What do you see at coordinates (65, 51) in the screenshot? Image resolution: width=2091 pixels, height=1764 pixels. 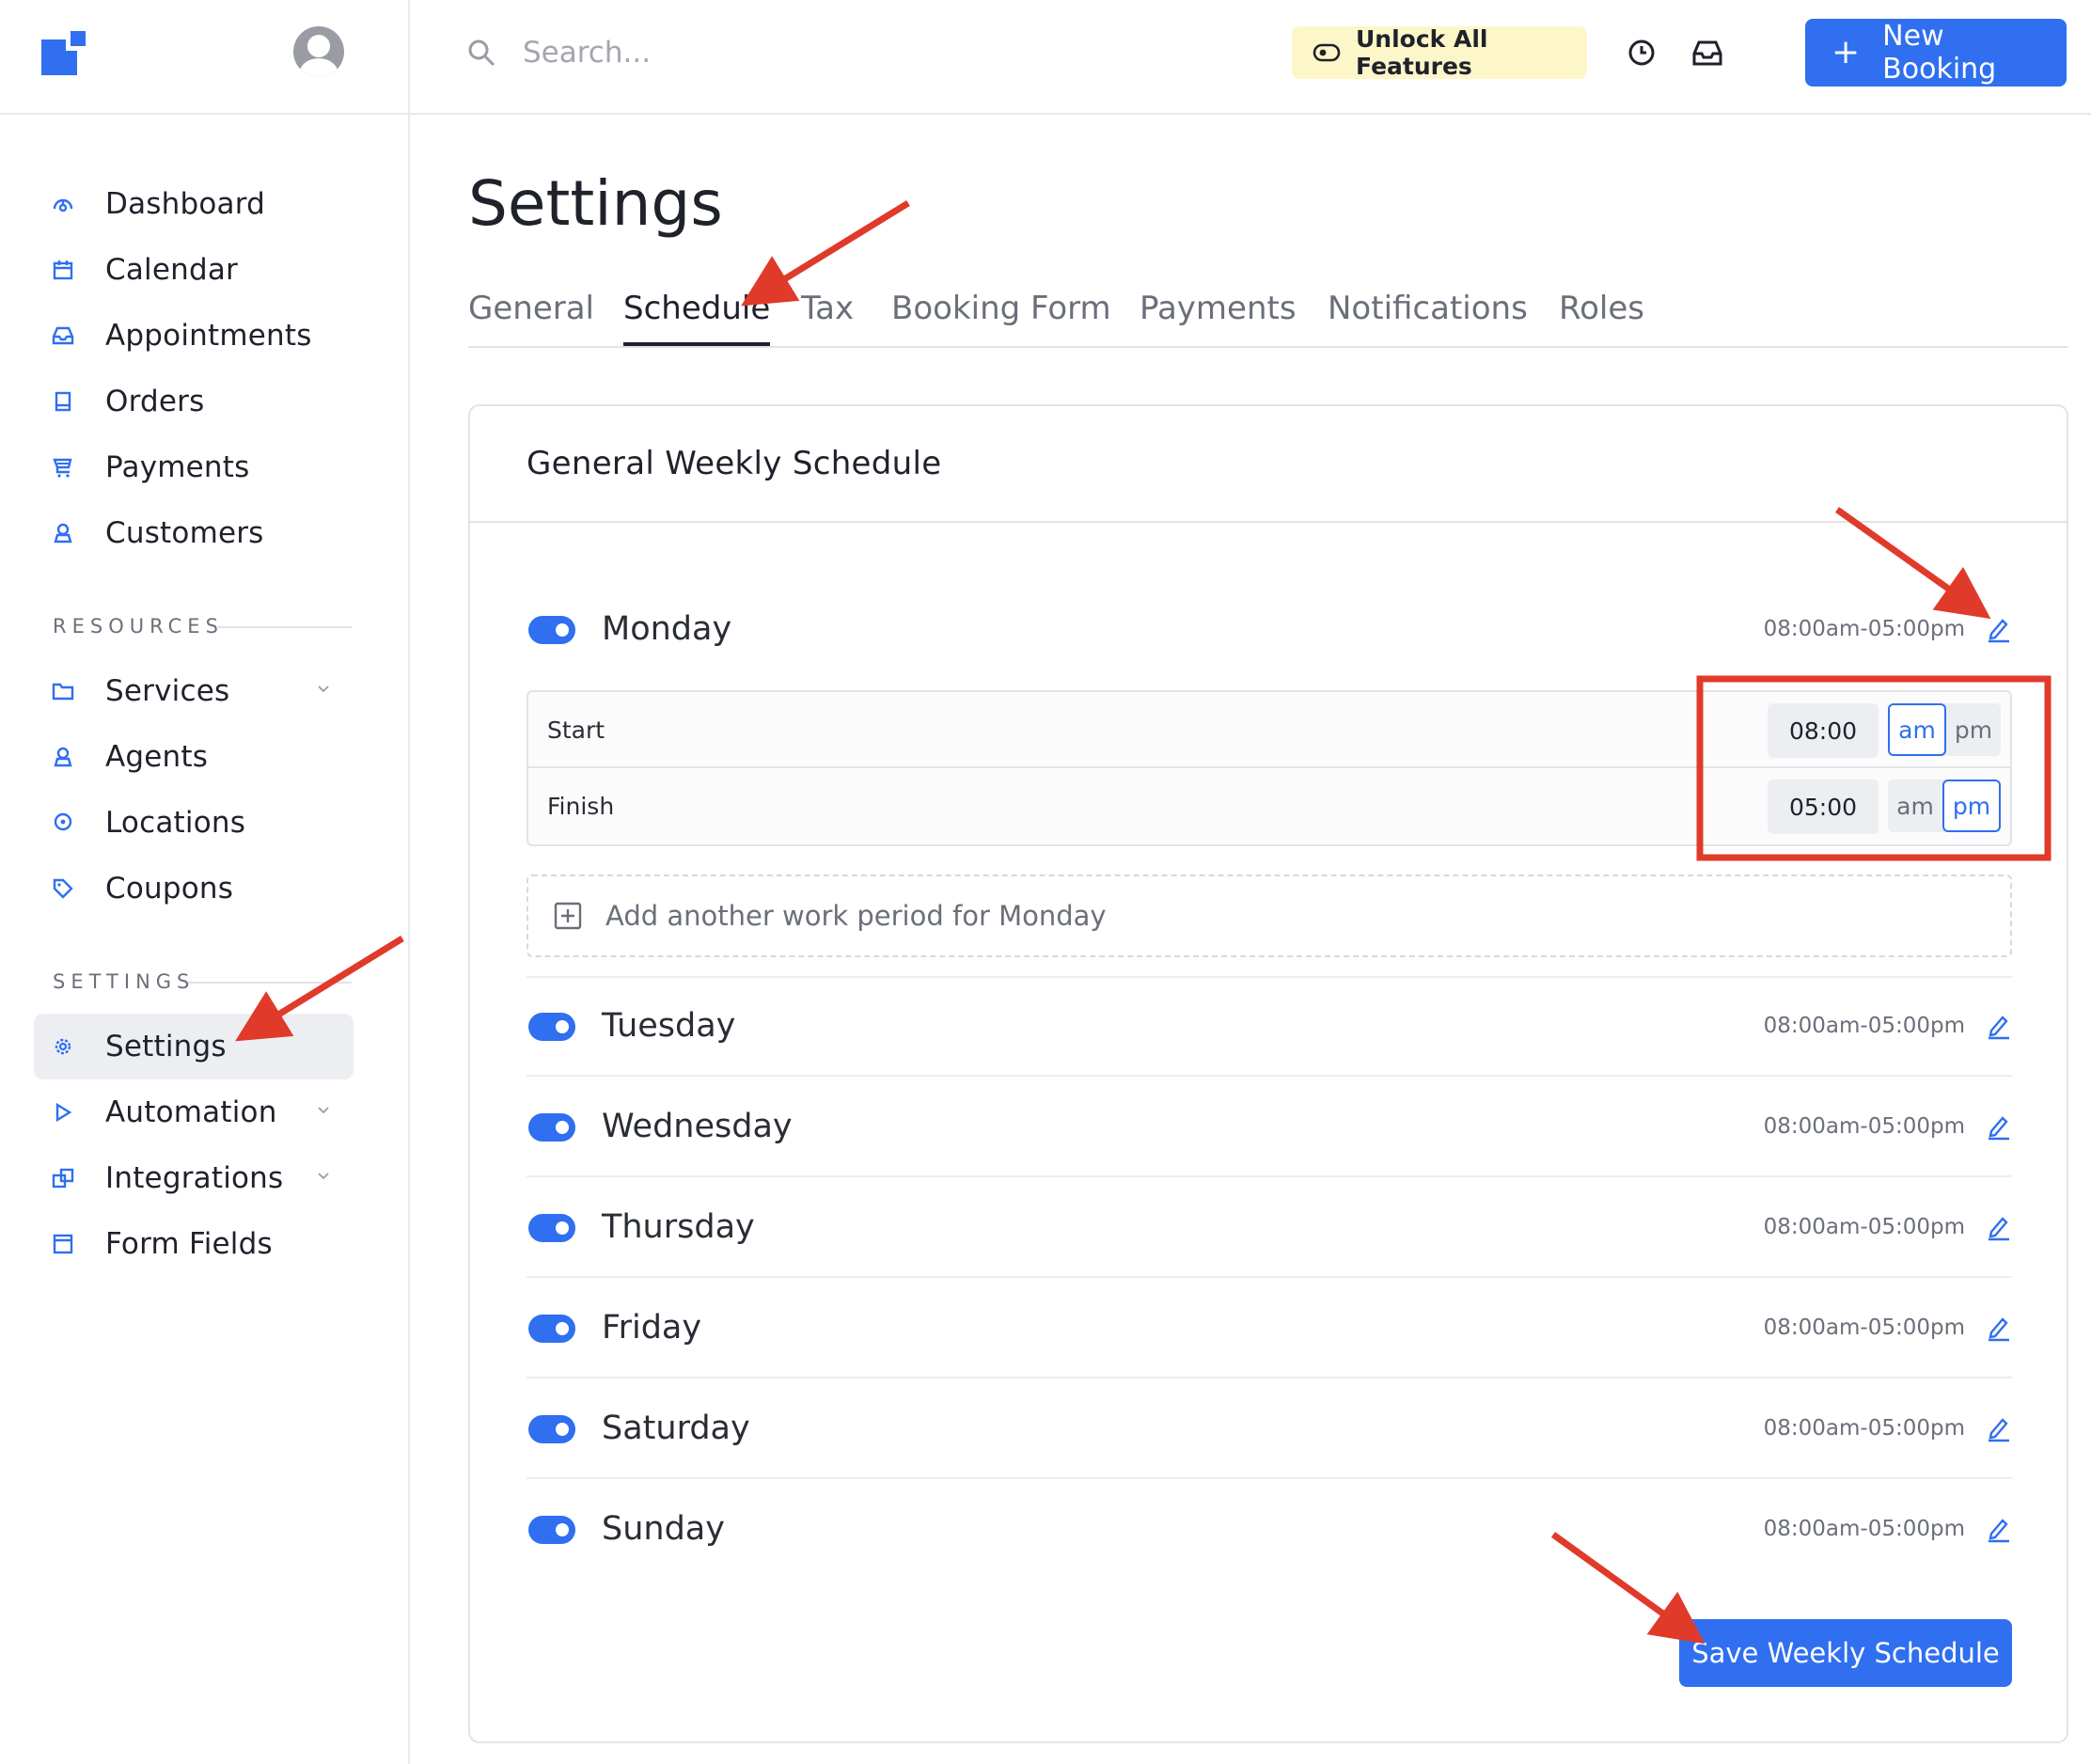 I see `logo` at bounding box center [65, 51].